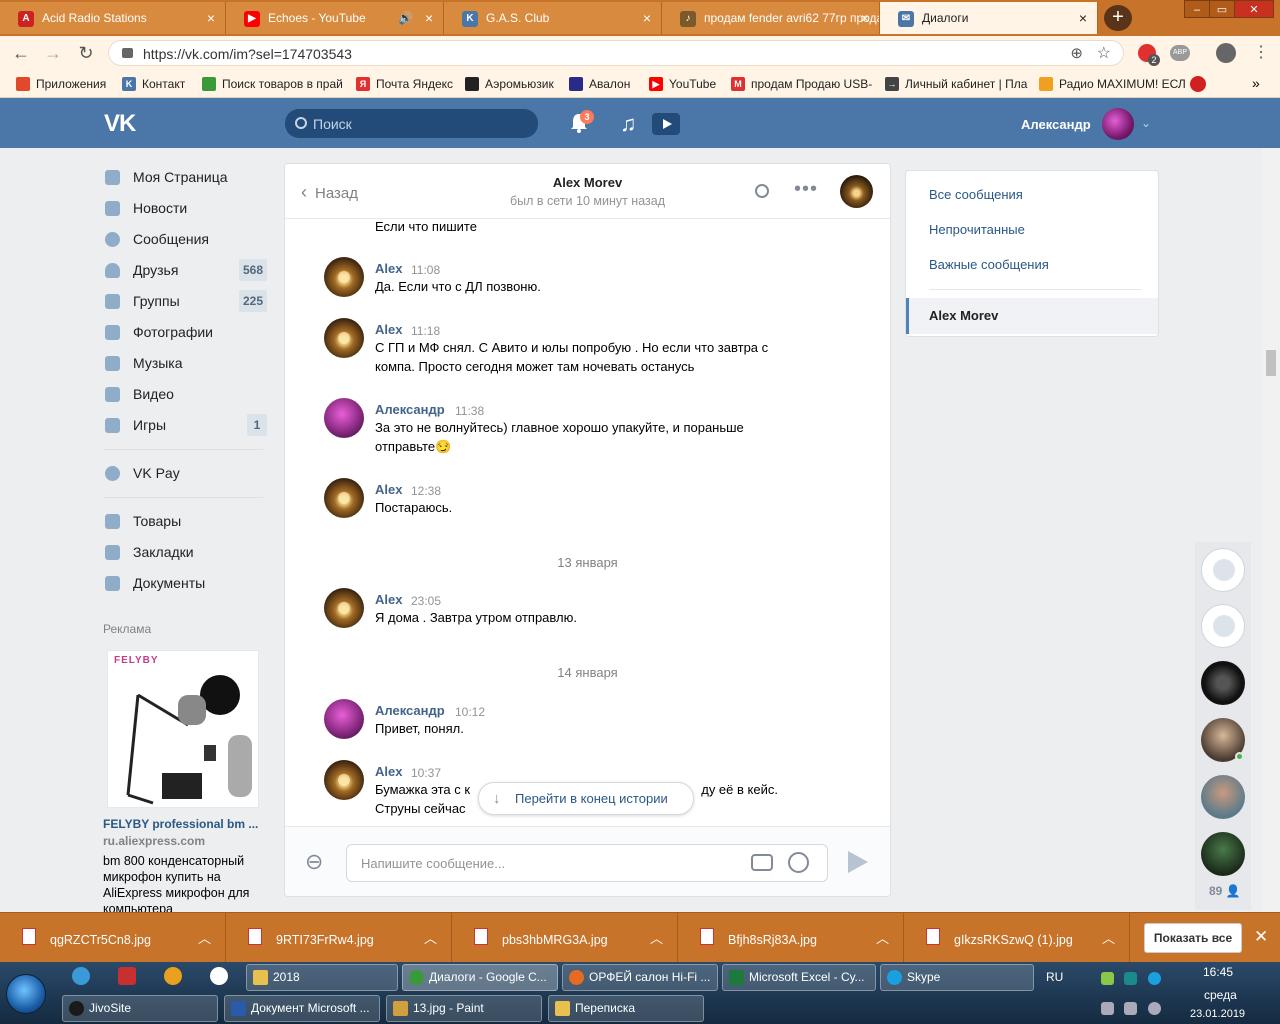 Image resolution: width=1280 pixels, height=1024 pixels. What do you see at coordinates (586, 798) in the screenshot?
I see `go-to-end-button: ↓ Перейти в конец истории` at bounding box center [586, 798].